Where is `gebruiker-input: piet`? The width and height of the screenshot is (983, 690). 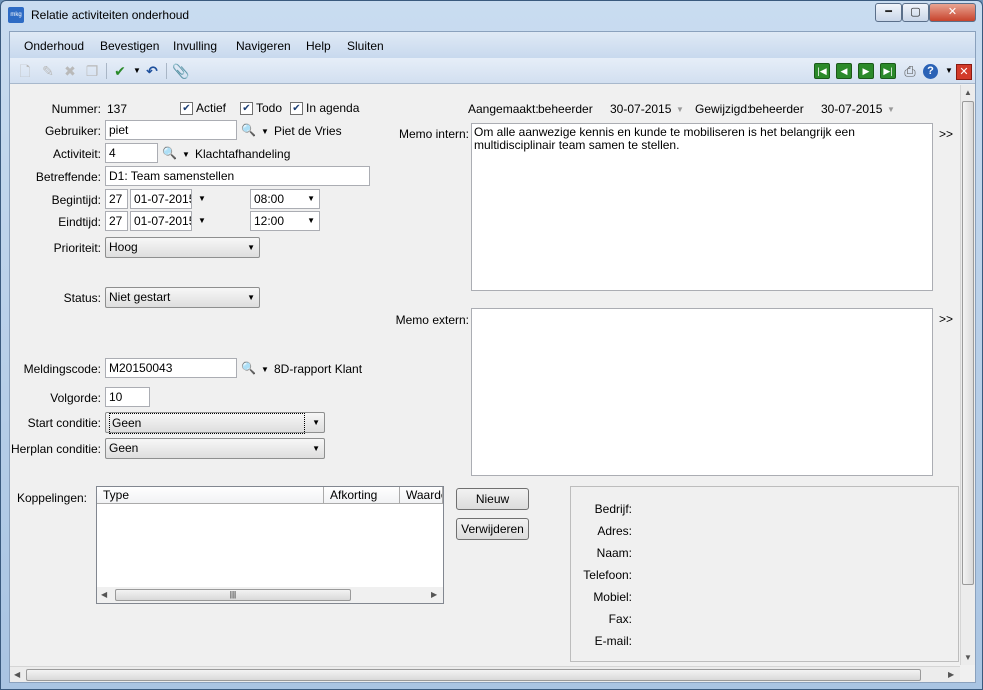
gebruiker-input: piet is located at coordinates (171, 130).